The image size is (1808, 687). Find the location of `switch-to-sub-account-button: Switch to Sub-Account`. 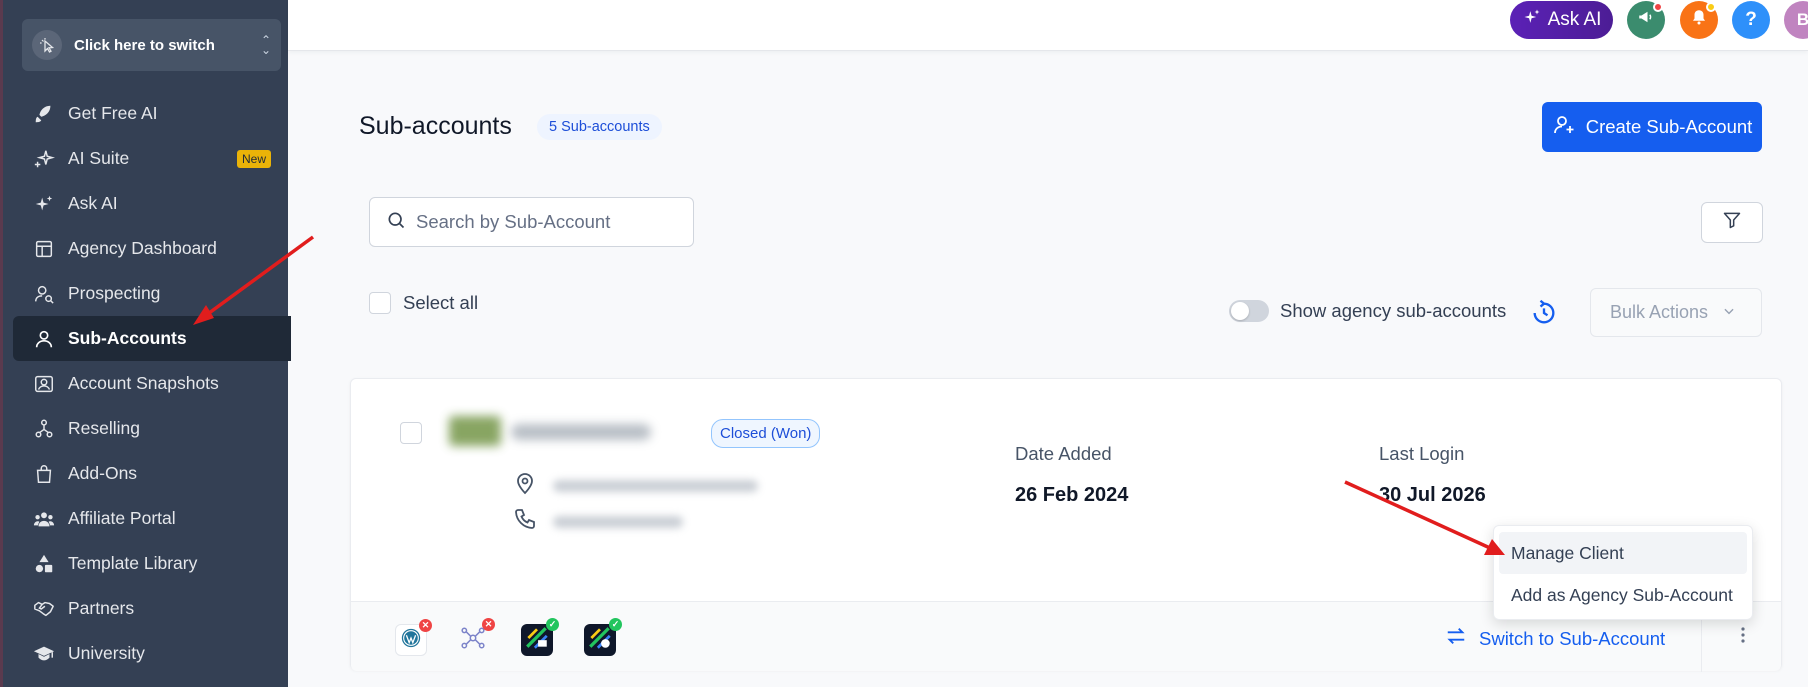

switch-to-sub-account-button: Switch to Sub-Account is located at coordinates (1555, 638).